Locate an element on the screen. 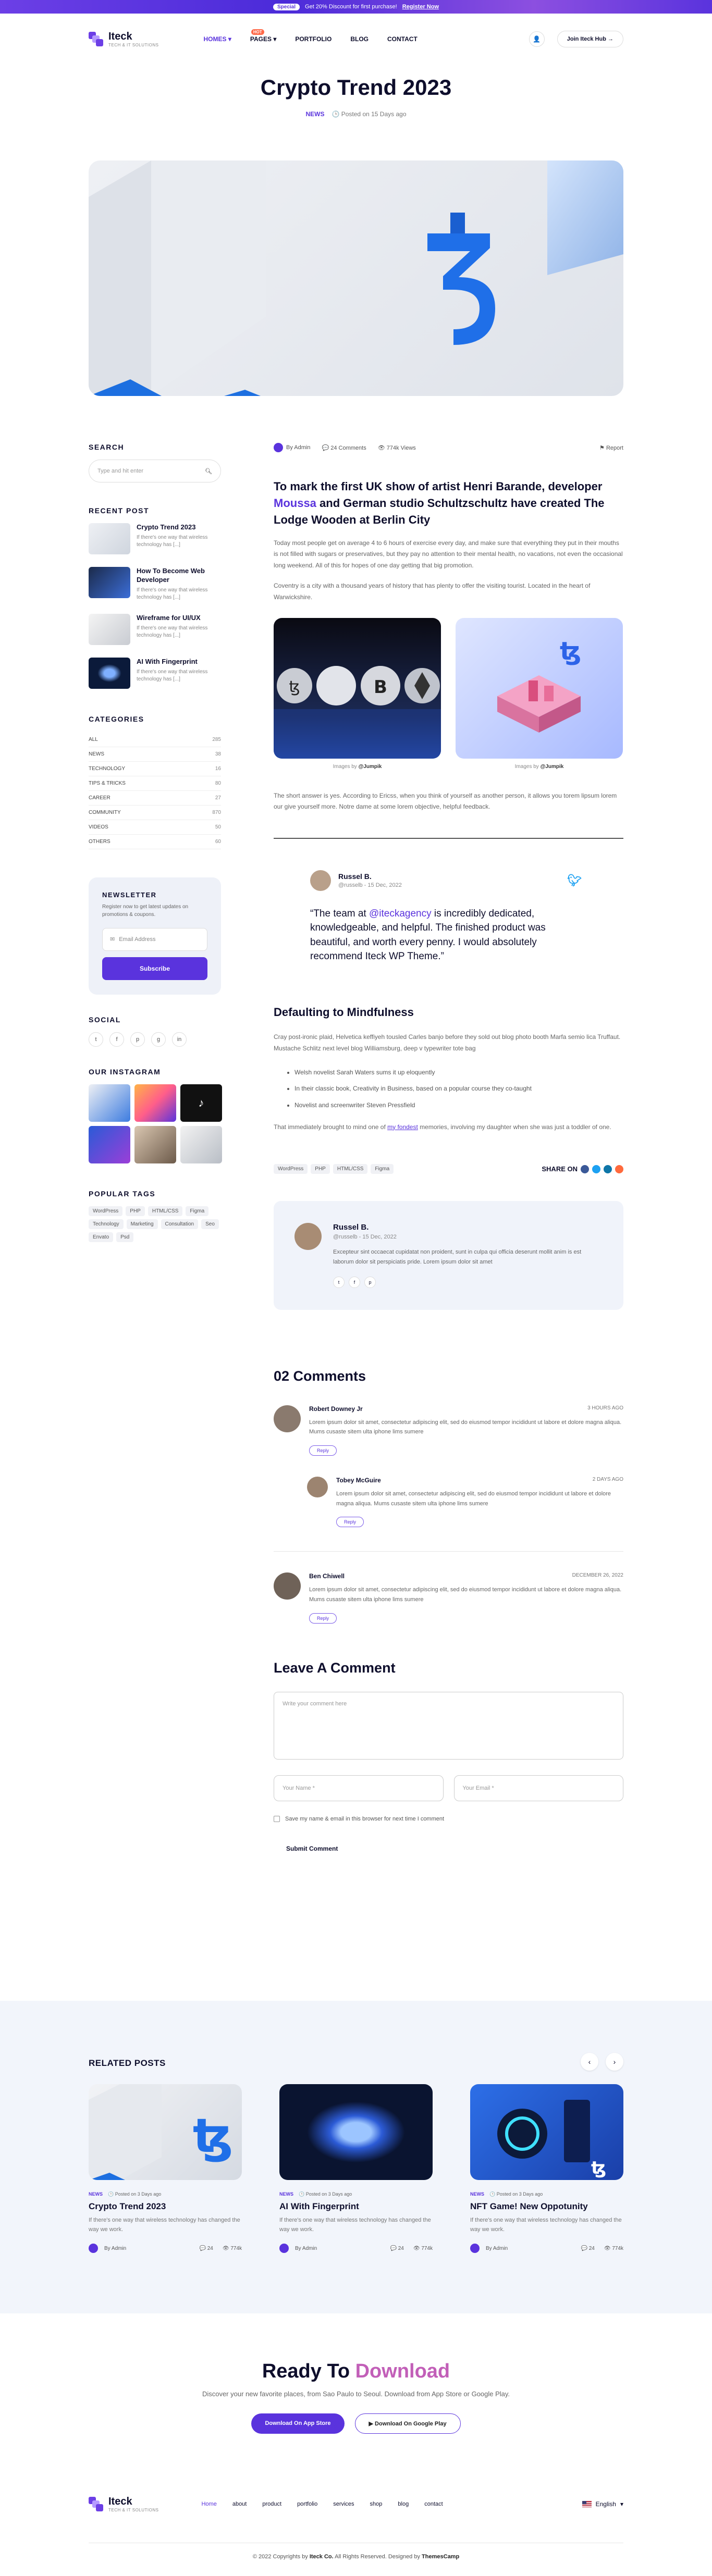 The image size is (712, 2576). footer-link-contact: contact is located at coordinates (433, 2504).